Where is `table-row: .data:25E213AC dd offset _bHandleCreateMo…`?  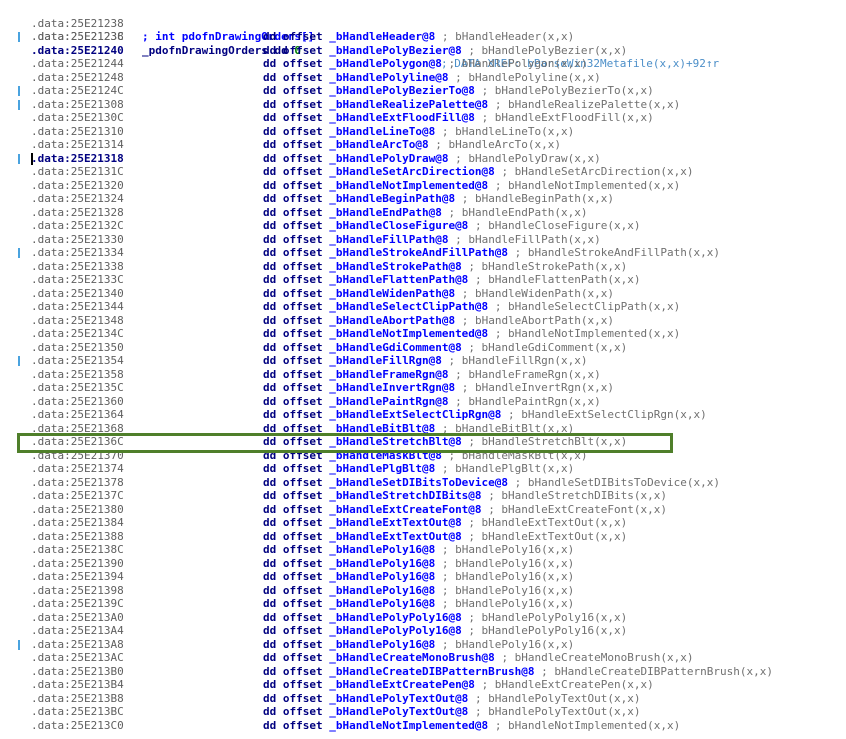 table-row: .data:25E213AC dd offset _bHandleCreateMo… is located at coordinates (423, 658).